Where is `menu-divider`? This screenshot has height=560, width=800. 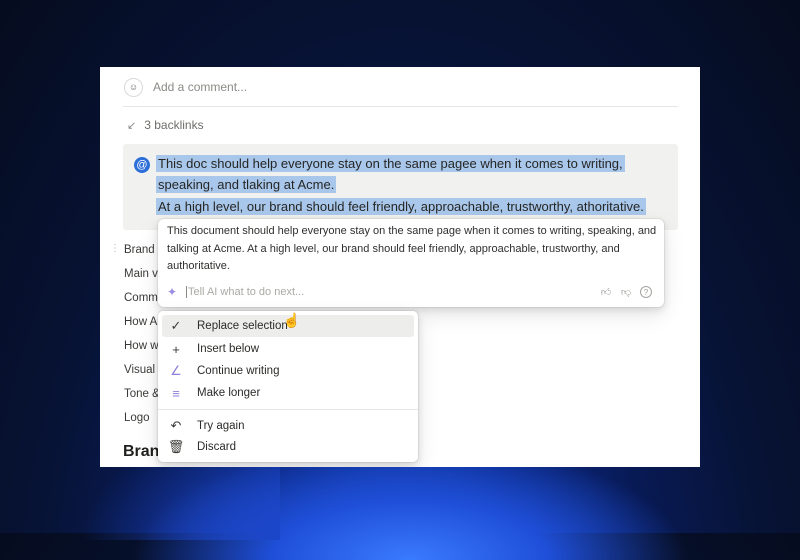 menu-divider is located at coordinates (288, 409).